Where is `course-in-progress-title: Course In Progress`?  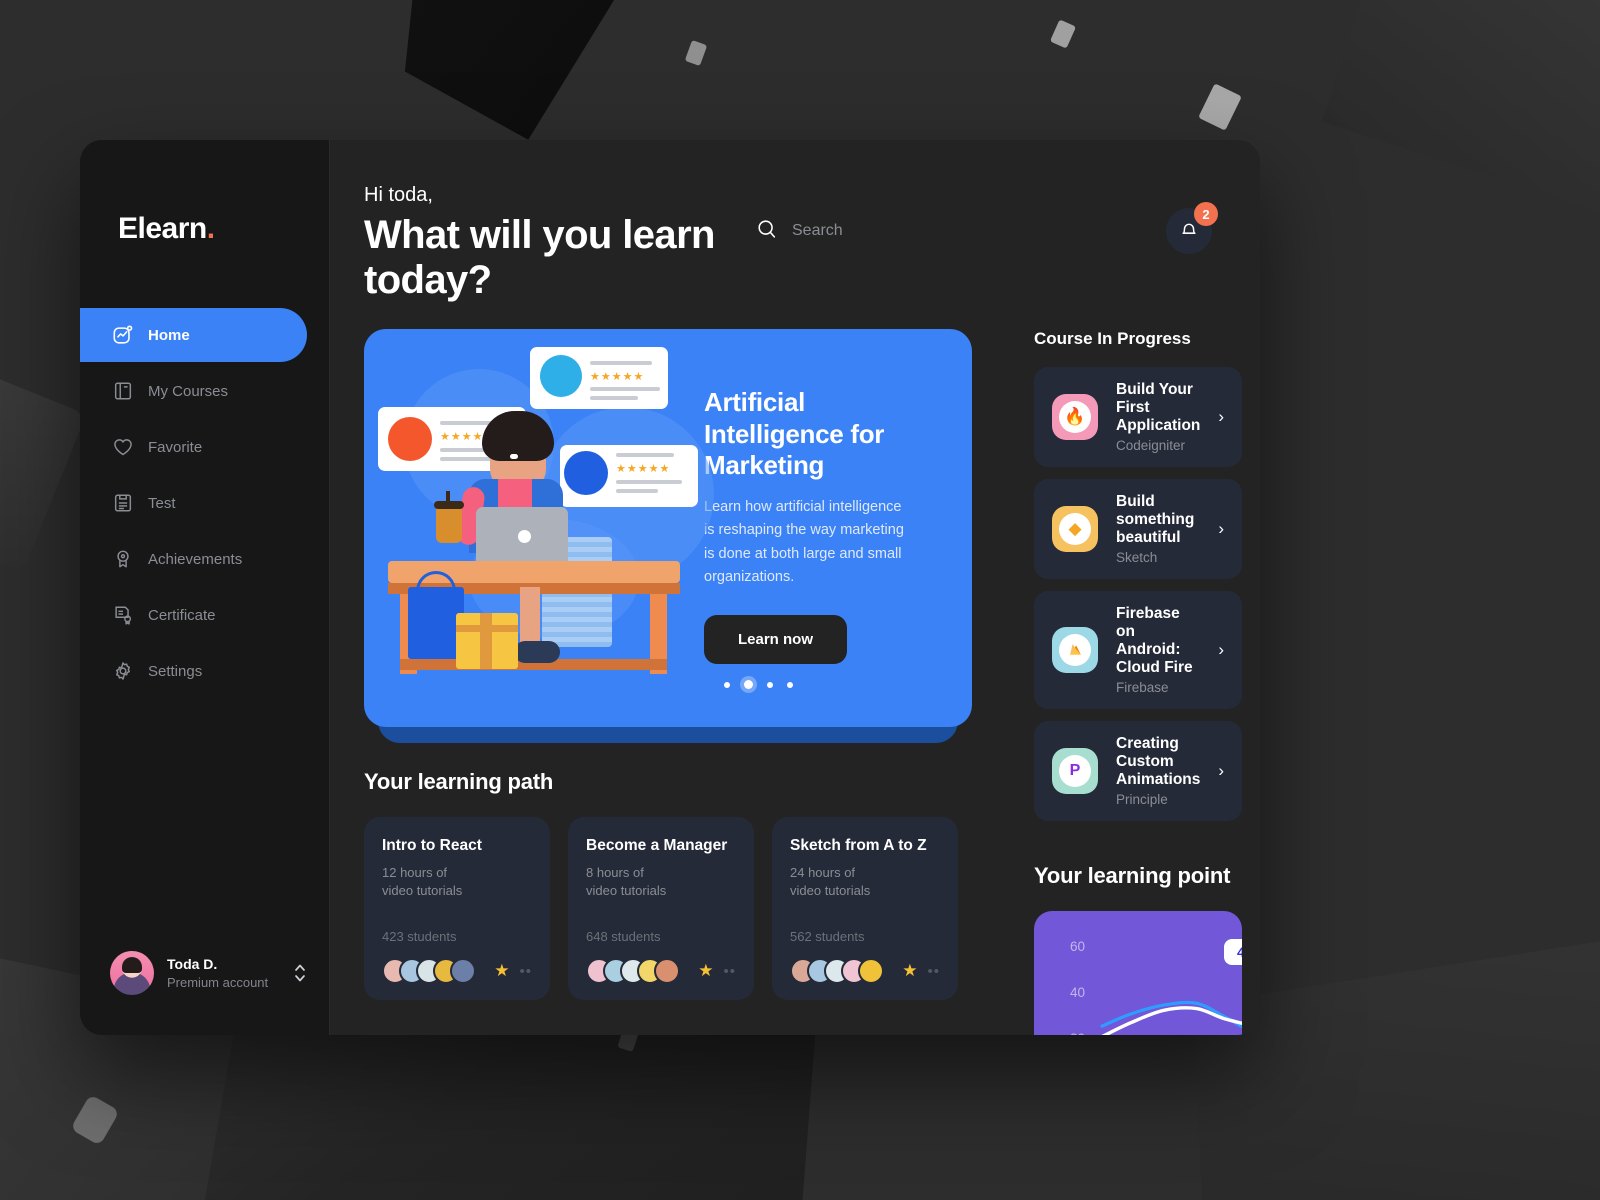 course-in-progress-title: Course In Progress is located at coordinates (1112, 338).